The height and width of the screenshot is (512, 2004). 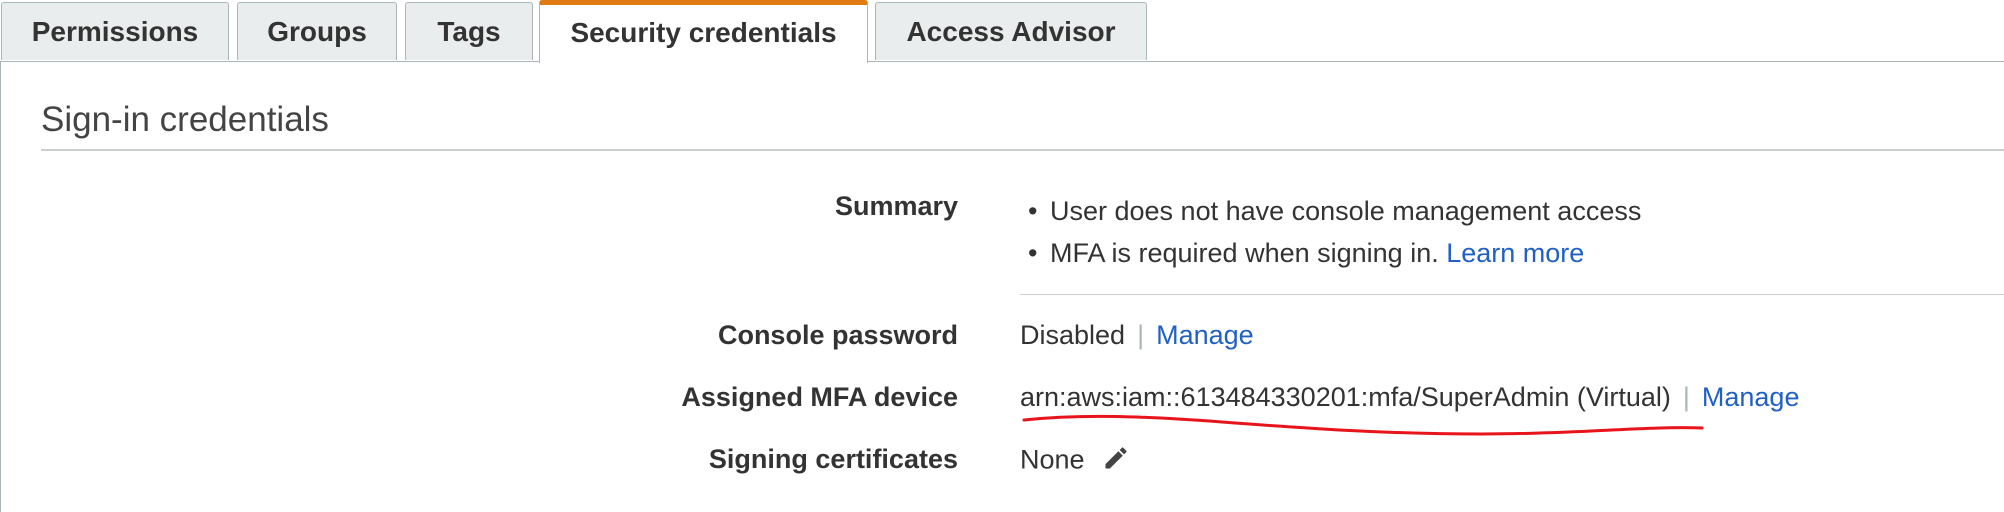 I want to click on tab-groups: Groups, so click(x=317, y=31).